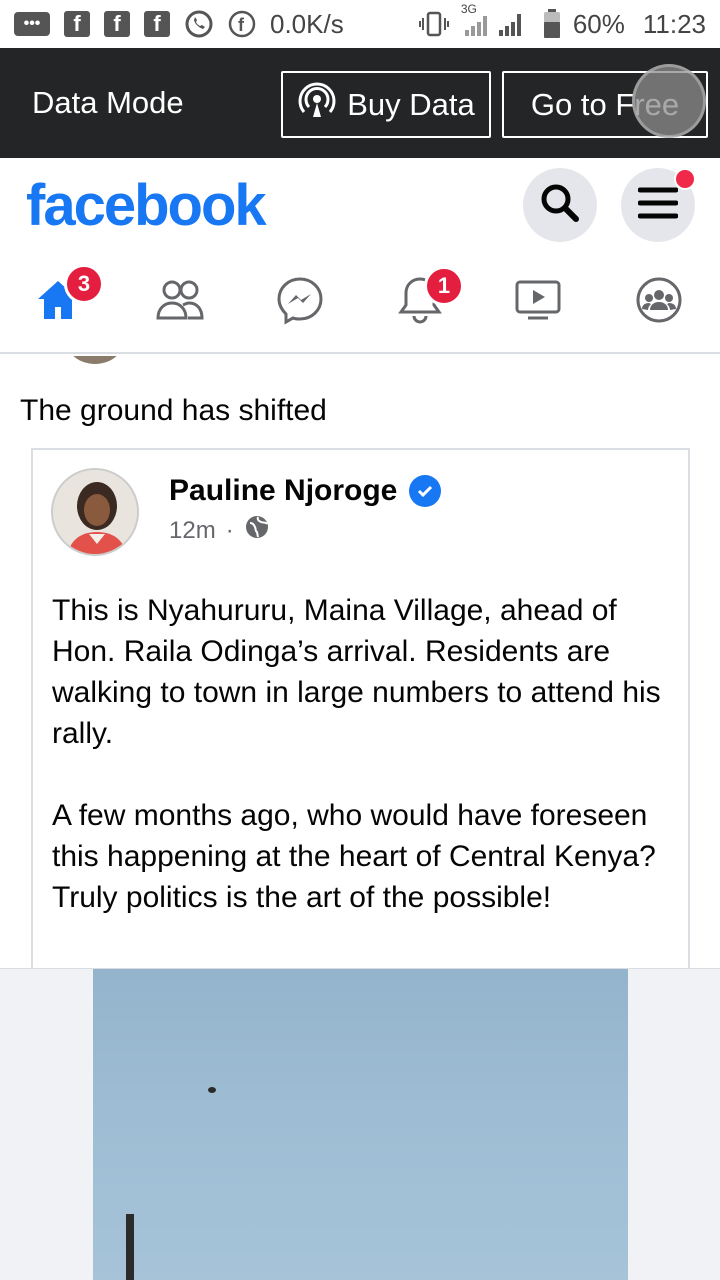 The width and height of the screenshot is (720, 1280). Describe the element at coordinates (317, 105) in the screenshot. I see `broadcast-icon` at that location.